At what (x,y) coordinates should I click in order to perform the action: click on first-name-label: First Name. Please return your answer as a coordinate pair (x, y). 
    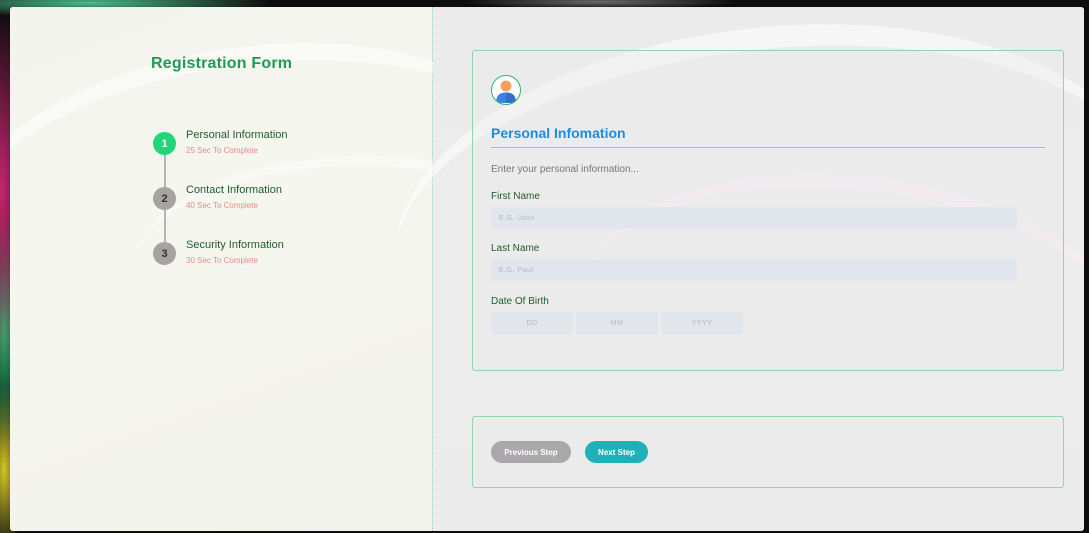
    Looking at the image, I should click on (515, 196).